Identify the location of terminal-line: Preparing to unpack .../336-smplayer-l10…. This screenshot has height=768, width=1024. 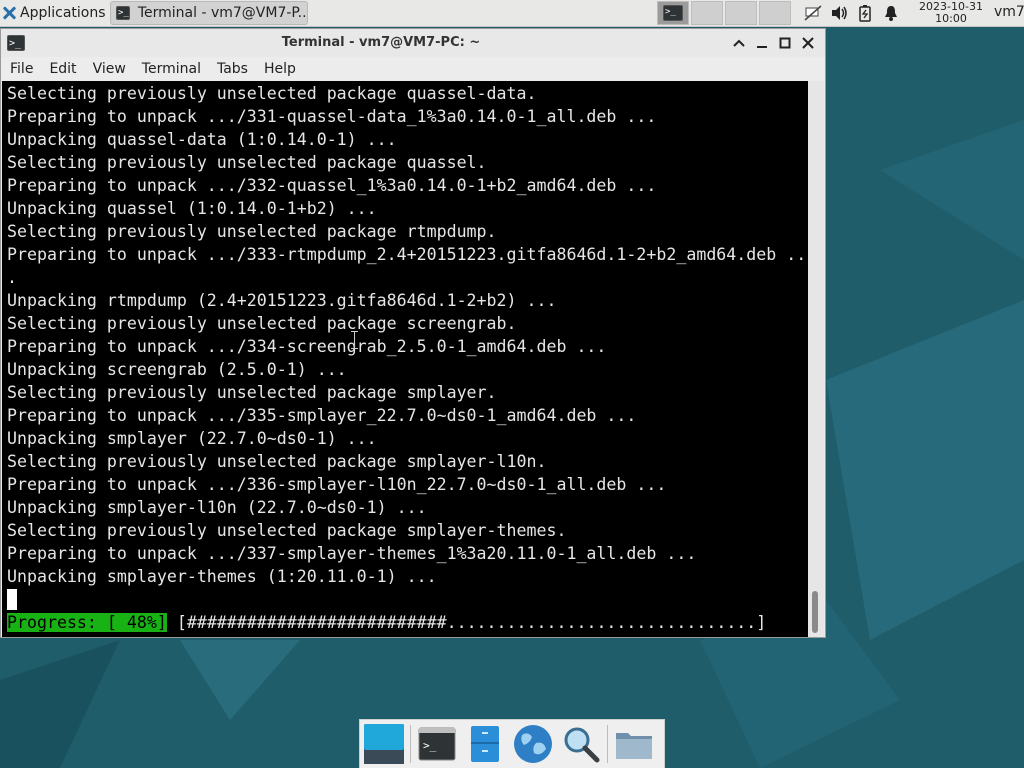
(337, 484).